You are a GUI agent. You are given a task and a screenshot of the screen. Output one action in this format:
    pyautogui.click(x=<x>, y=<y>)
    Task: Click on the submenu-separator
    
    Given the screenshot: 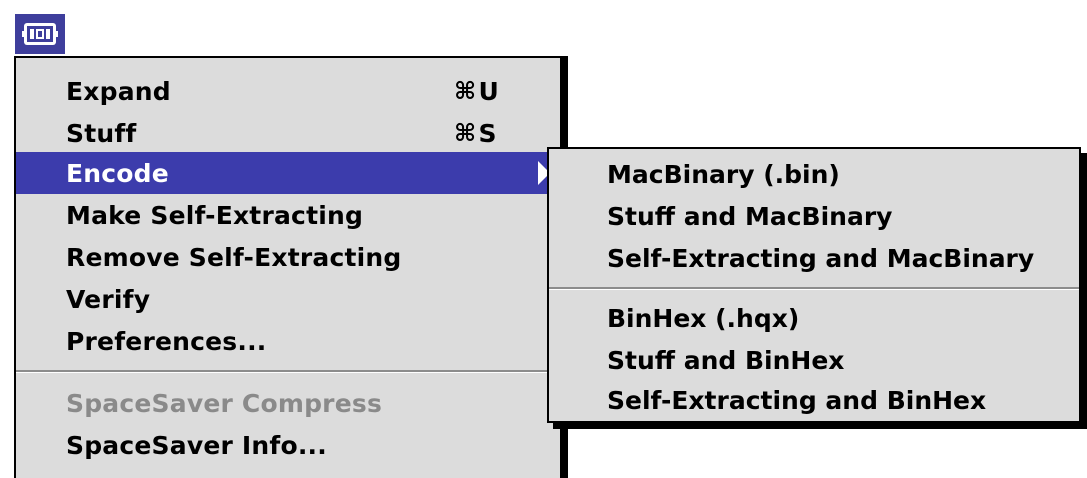 What is the action you would take?
    pyautogui.click(x=814, y=288)
    